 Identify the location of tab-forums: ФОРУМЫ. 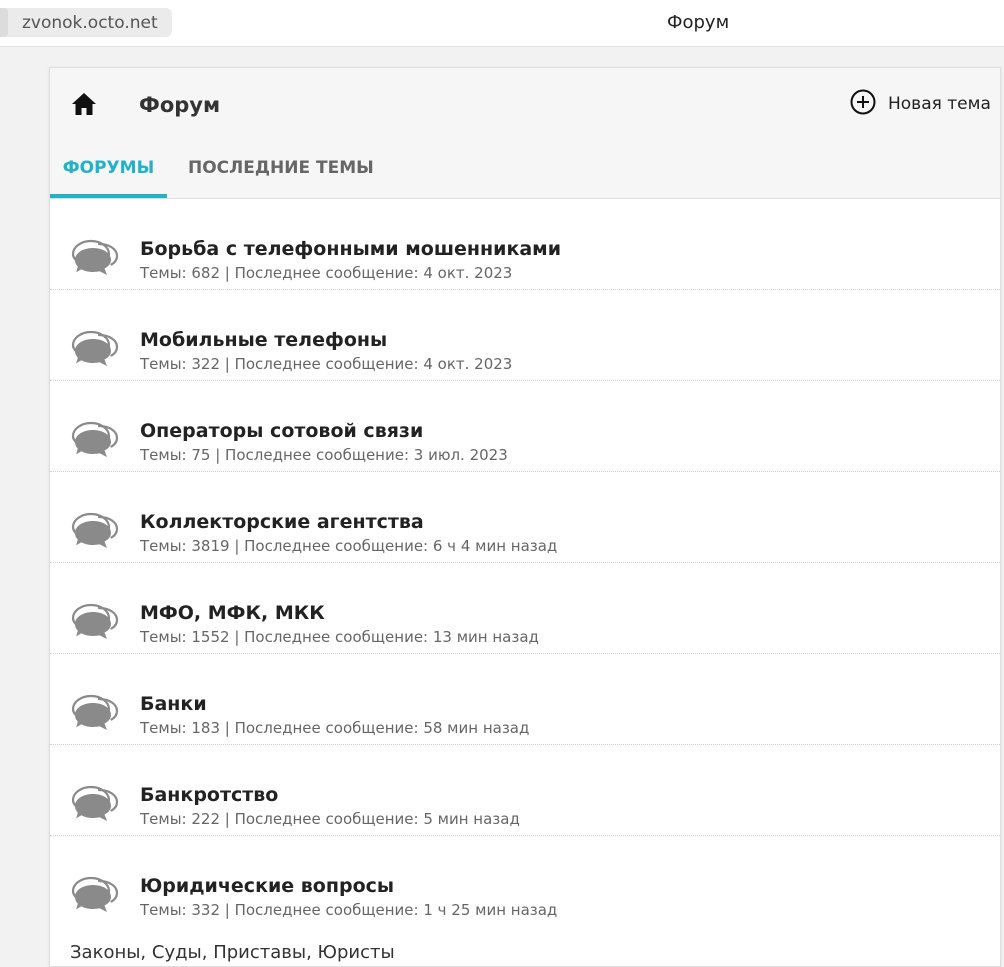
(108, 176).